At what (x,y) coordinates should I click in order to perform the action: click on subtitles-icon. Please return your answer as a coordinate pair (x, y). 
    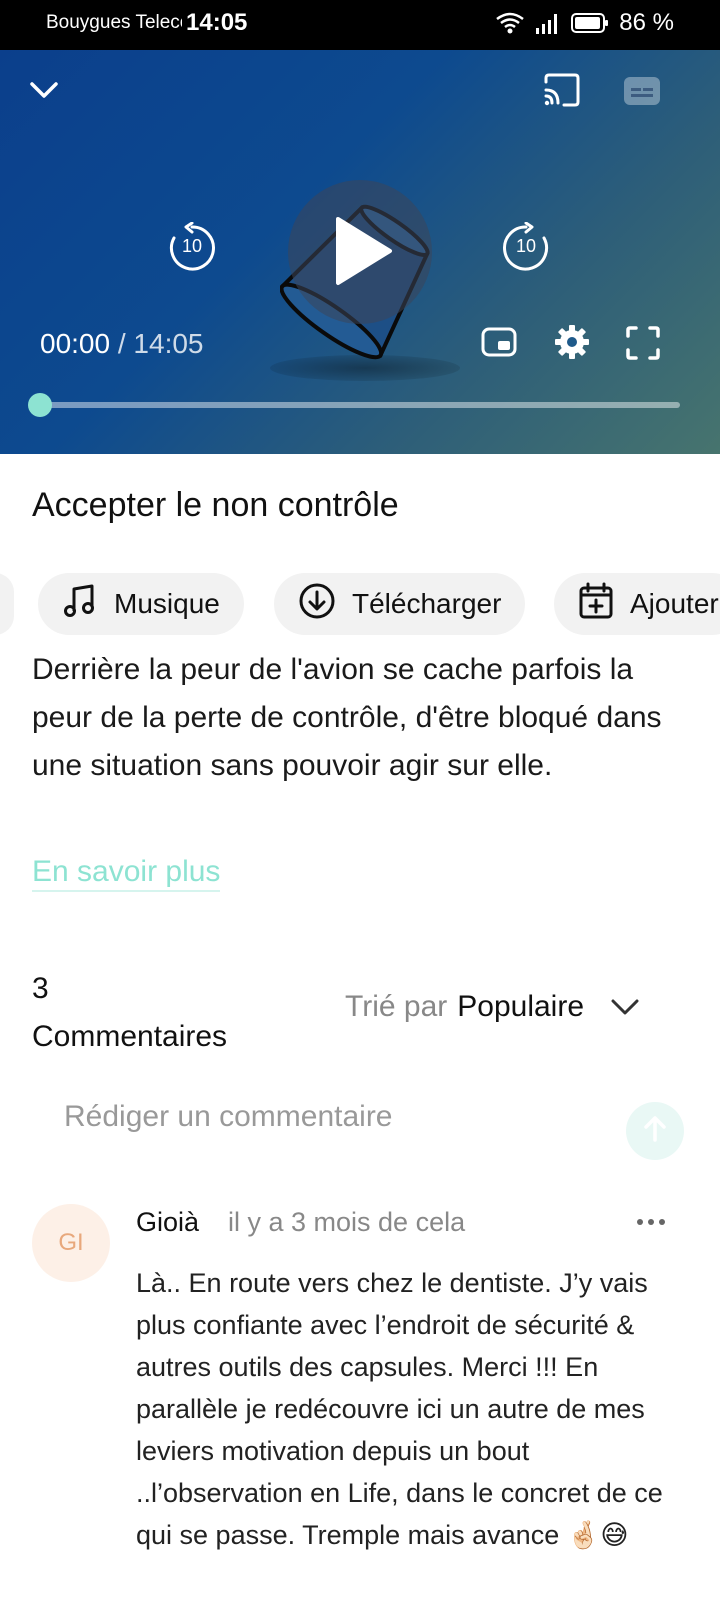
    Looking at the image, I should click on (642, 93).